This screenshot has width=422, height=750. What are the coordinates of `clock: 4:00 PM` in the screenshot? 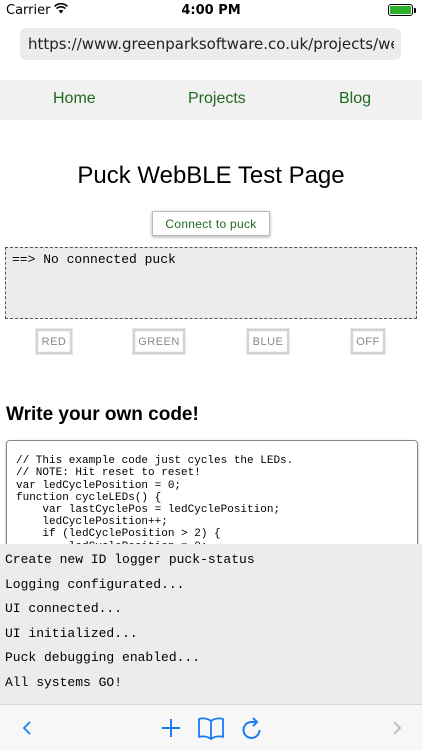 It's located at (211, 10).